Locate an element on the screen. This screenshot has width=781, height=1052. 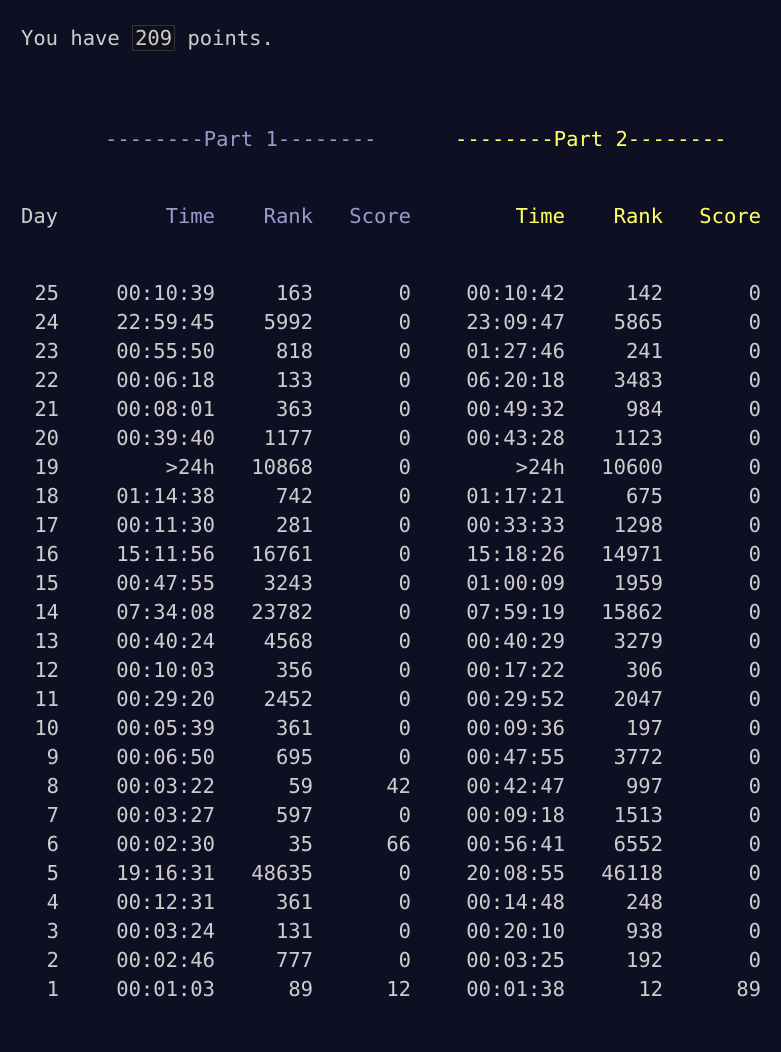
day-cell: 20 is located at coordinates (46, 438).